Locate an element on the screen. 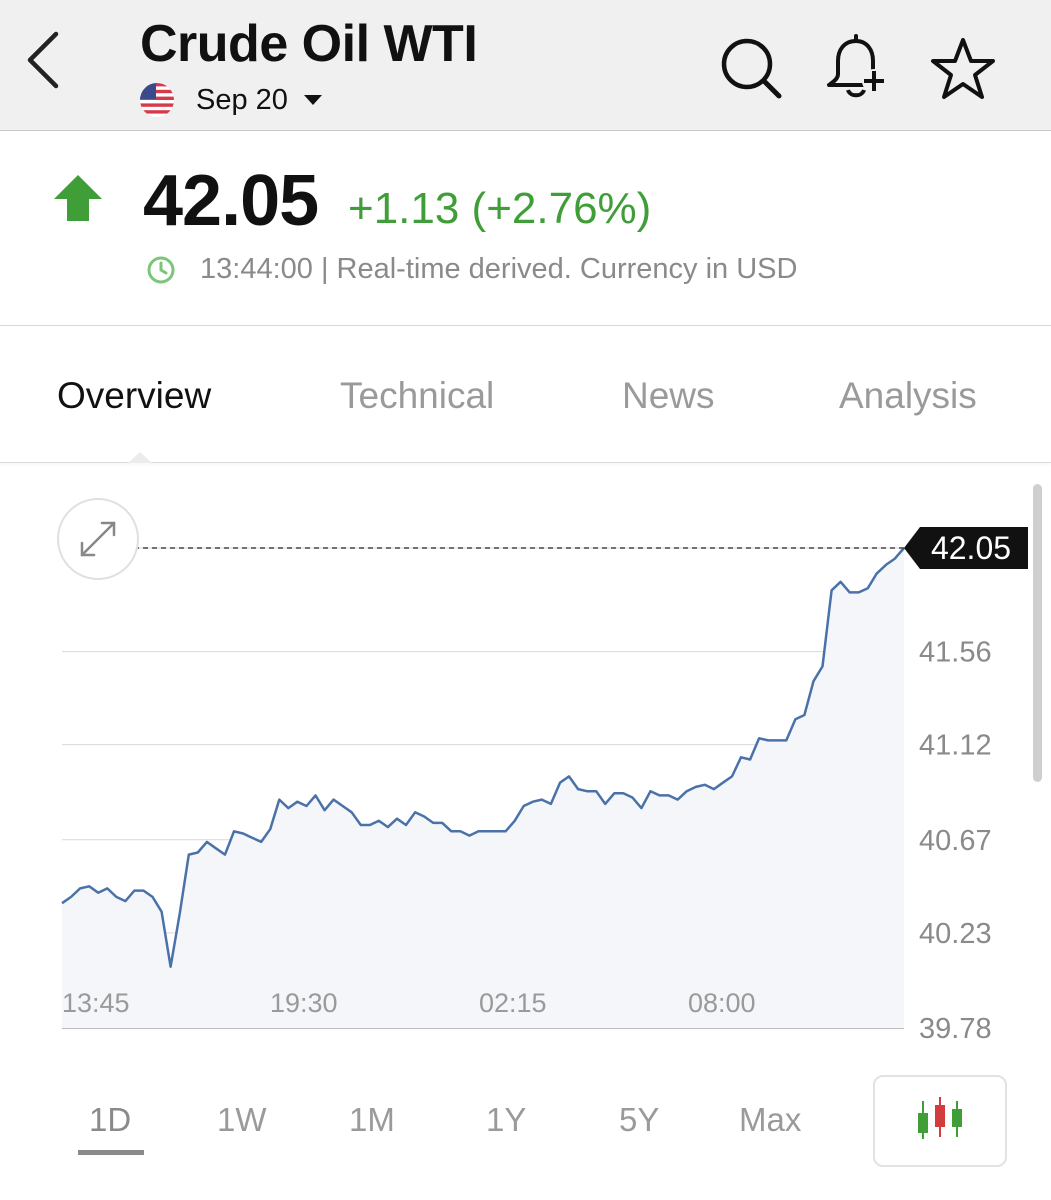 Image resolution: width=1051 pixels, height=1200 pixels. range-1d: 1D is located at coordinates (110, 1120).